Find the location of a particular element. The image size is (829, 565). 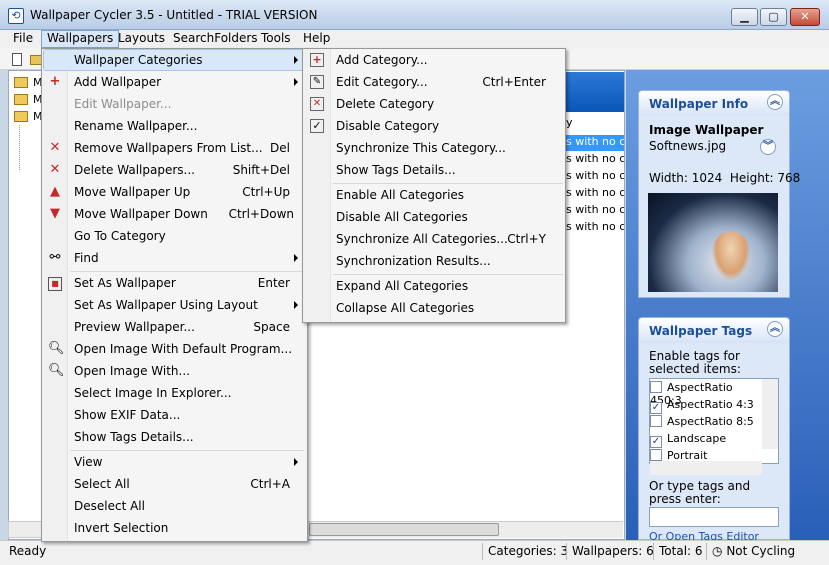

cycling-status: ◷ Not Cycling is located at coordinates (750, 551).